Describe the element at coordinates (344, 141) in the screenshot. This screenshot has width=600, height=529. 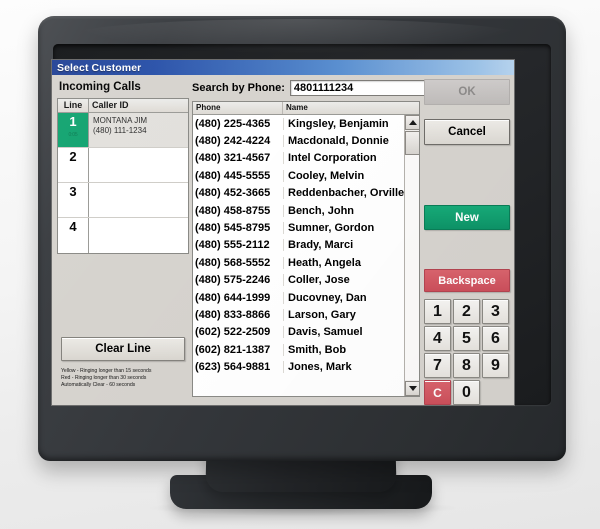
I see `result-name: Macdonald, Donnie` at that location.